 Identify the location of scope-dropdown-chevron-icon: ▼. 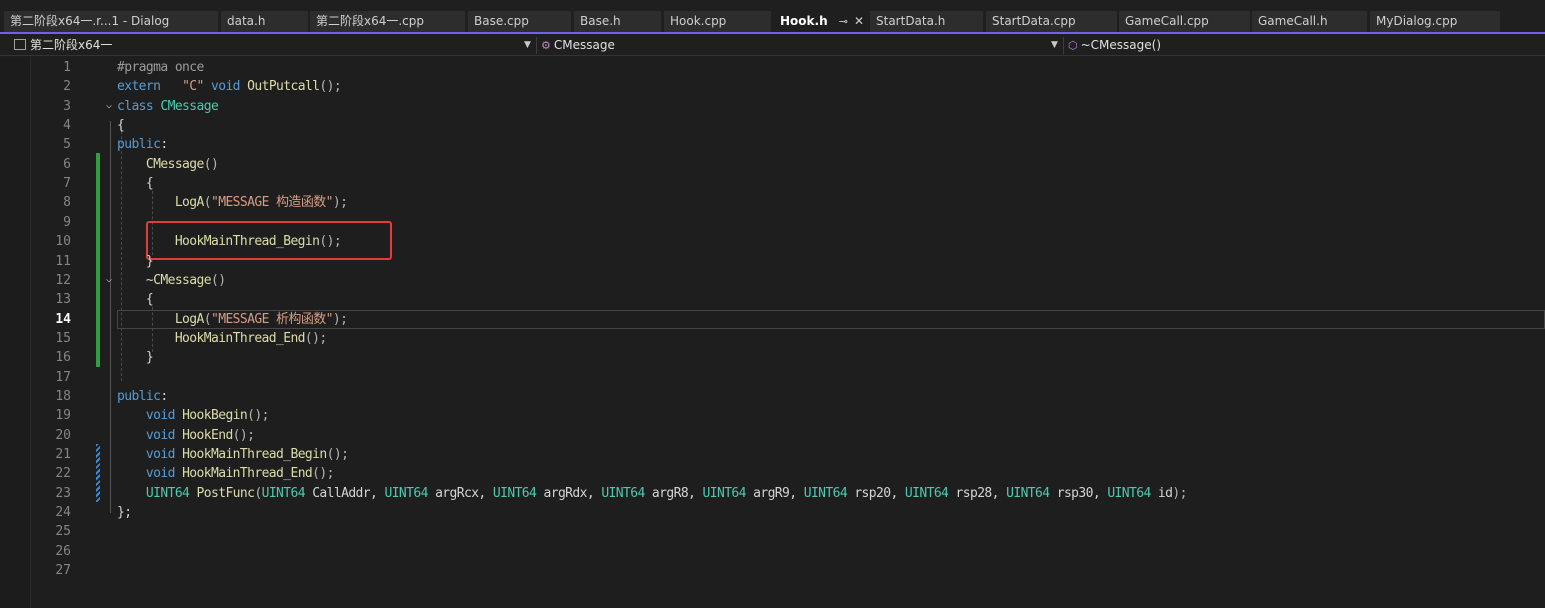
(1054, 45).